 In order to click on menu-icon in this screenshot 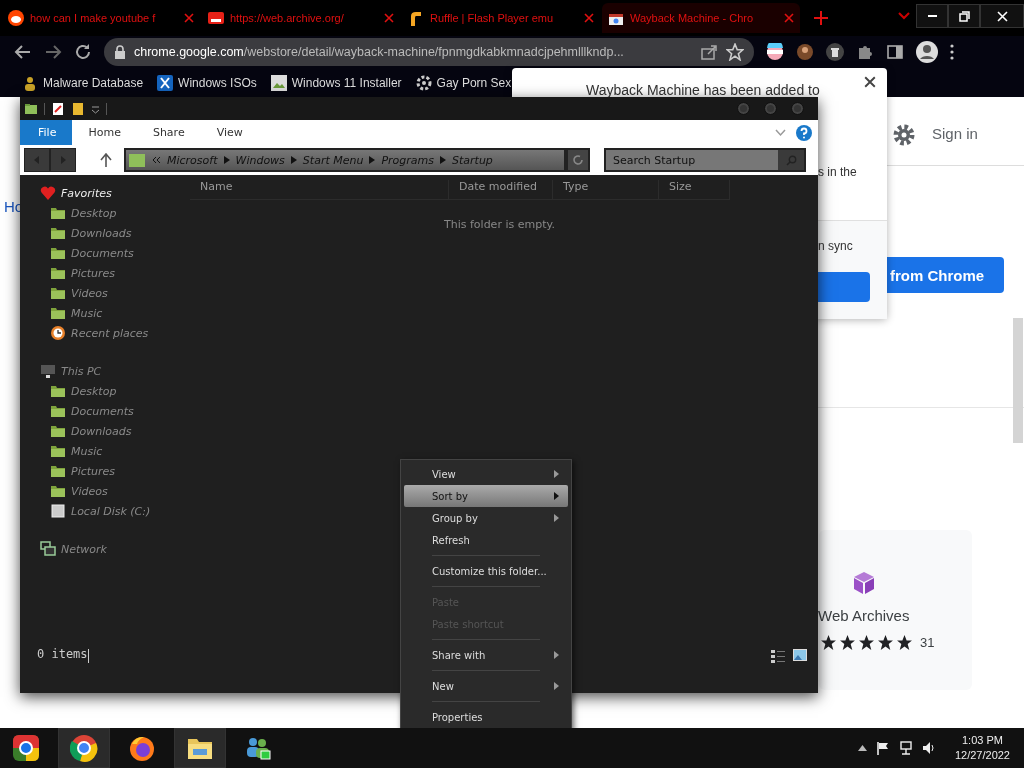, I will do `click(952, 52)`.